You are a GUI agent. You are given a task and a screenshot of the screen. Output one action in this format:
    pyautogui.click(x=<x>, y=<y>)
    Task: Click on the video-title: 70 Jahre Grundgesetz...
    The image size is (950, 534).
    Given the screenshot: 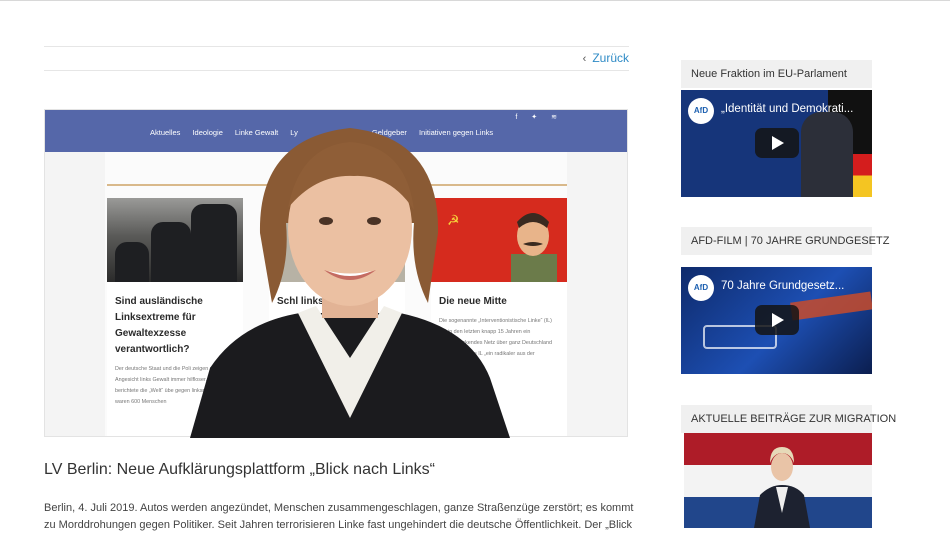 What is the action you would take?
    pyautogui.click(x=783, y=286)
    